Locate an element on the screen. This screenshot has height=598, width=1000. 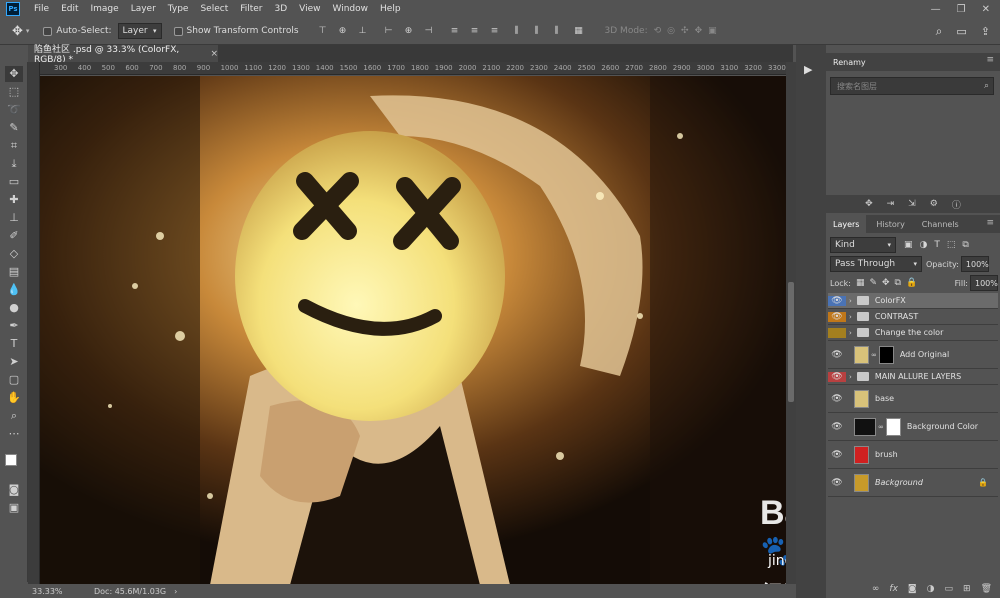
new-group-icon: ▭ is located at coordinates (949, 589).